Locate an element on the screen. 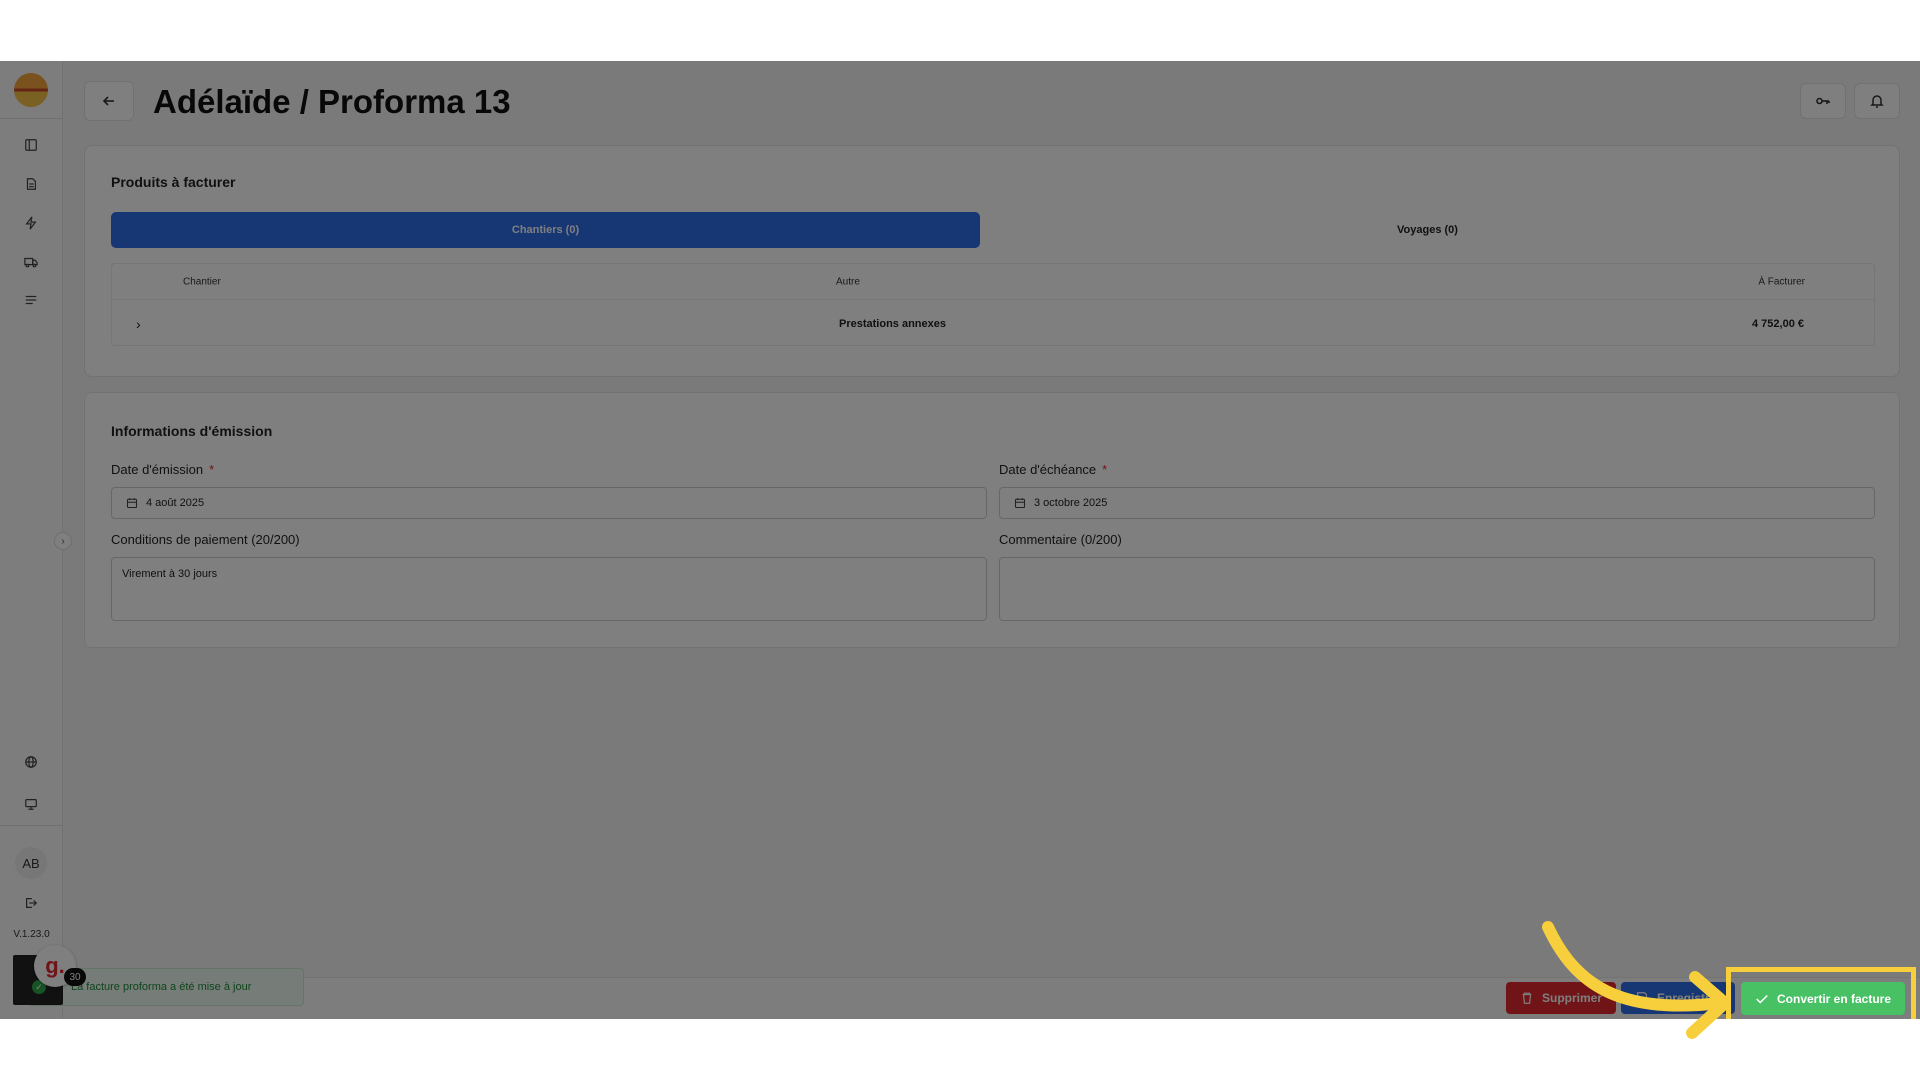  commentaire-label: Commentaire (0/200) is located at coordinates (1060, 539).